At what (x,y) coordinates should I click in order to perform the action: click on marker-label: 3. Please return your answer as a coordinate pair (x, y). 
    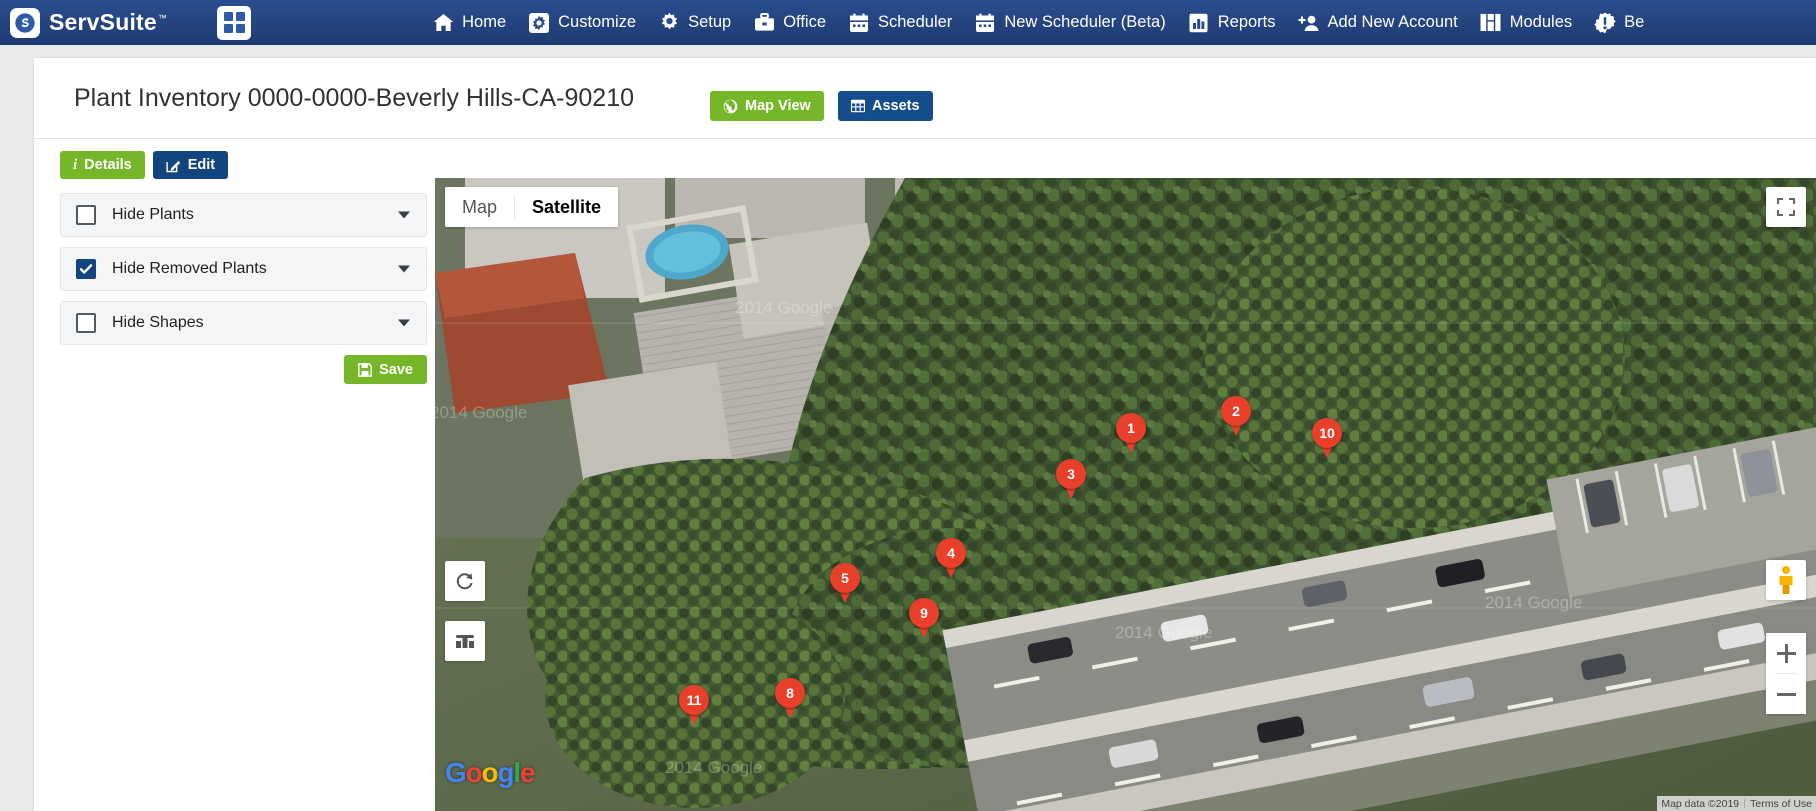
    Looking at the image, I should click on (1071, 474).